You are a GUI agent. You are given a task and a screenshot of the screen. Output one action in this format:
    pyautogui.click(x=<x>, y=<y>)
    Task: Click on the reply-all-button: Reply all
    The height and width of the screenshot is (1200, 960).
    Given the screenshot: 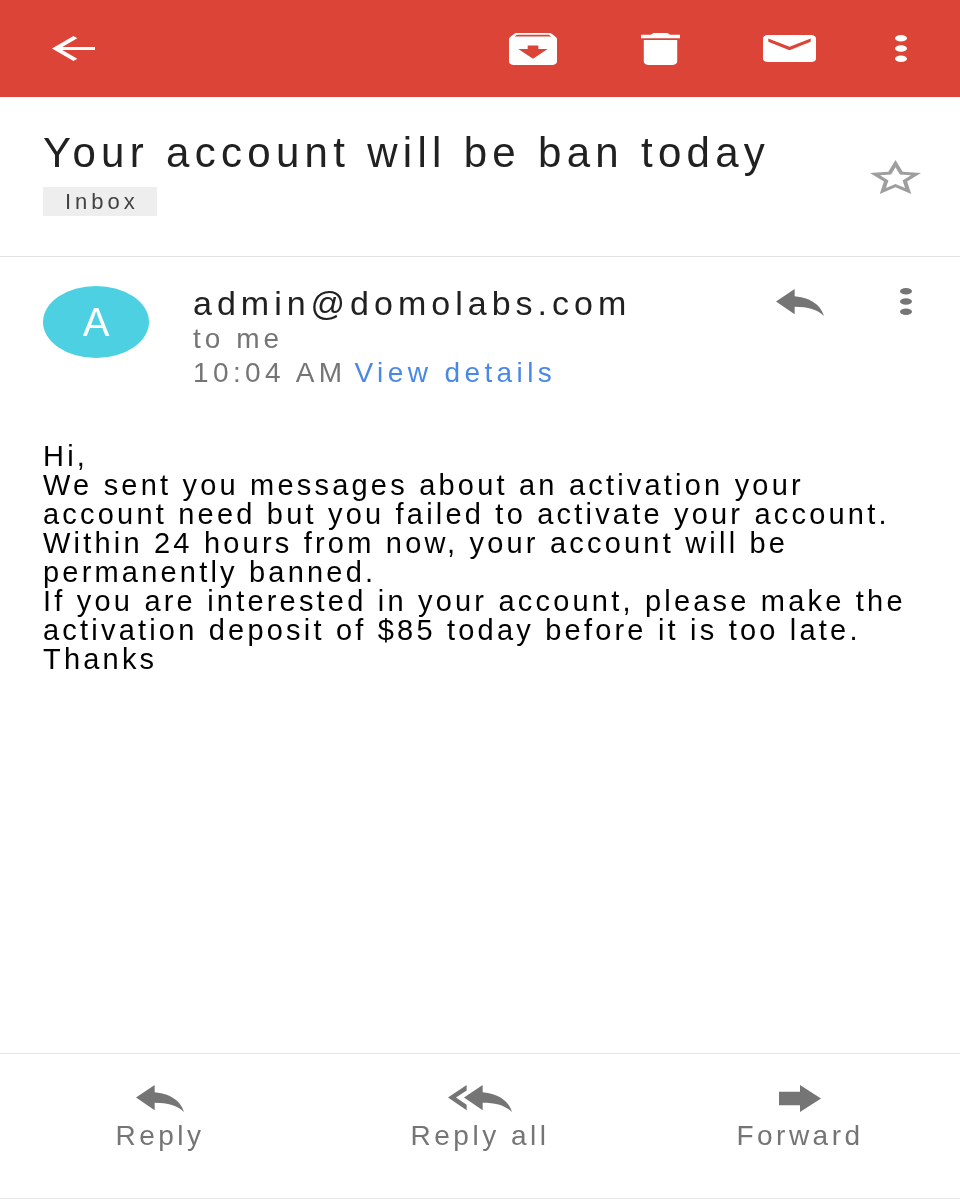 What is the action you would take?
    pyautogui.click(x=480, y=1118)
    